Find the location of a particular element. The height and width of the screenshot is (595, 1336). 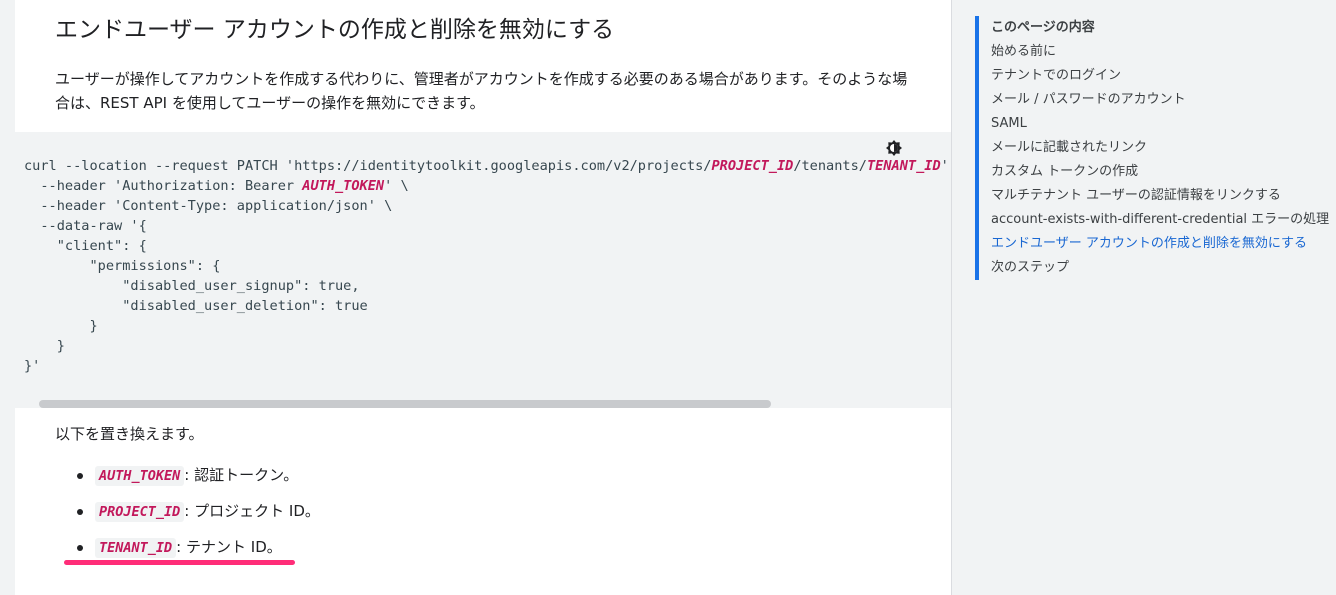

code-var-auth-token: AUTH_TOKEN is located at coordinates (343, 186).